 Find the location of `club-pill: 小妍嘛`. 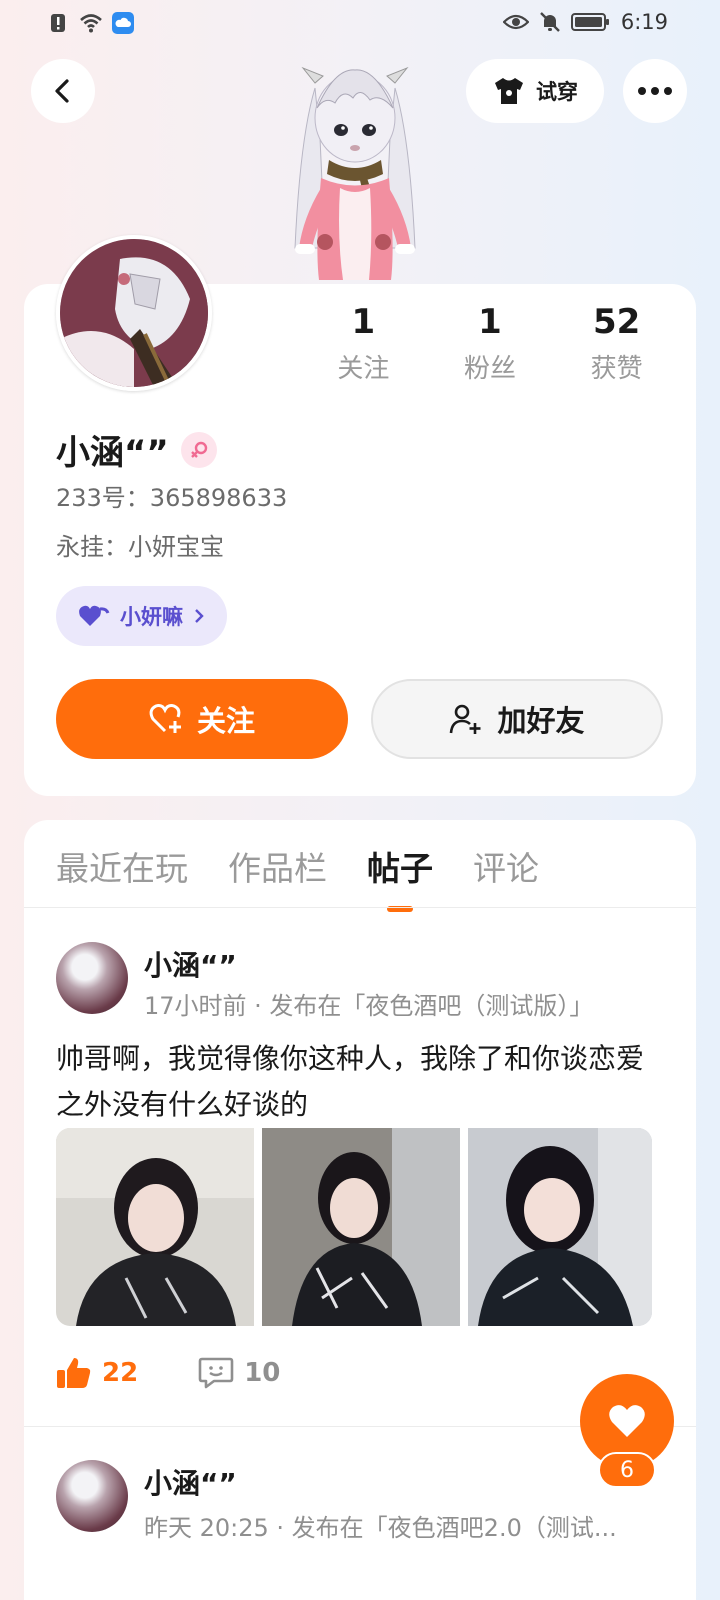

club-pill: 小妍嘛 is located at coordinates (141, 616).